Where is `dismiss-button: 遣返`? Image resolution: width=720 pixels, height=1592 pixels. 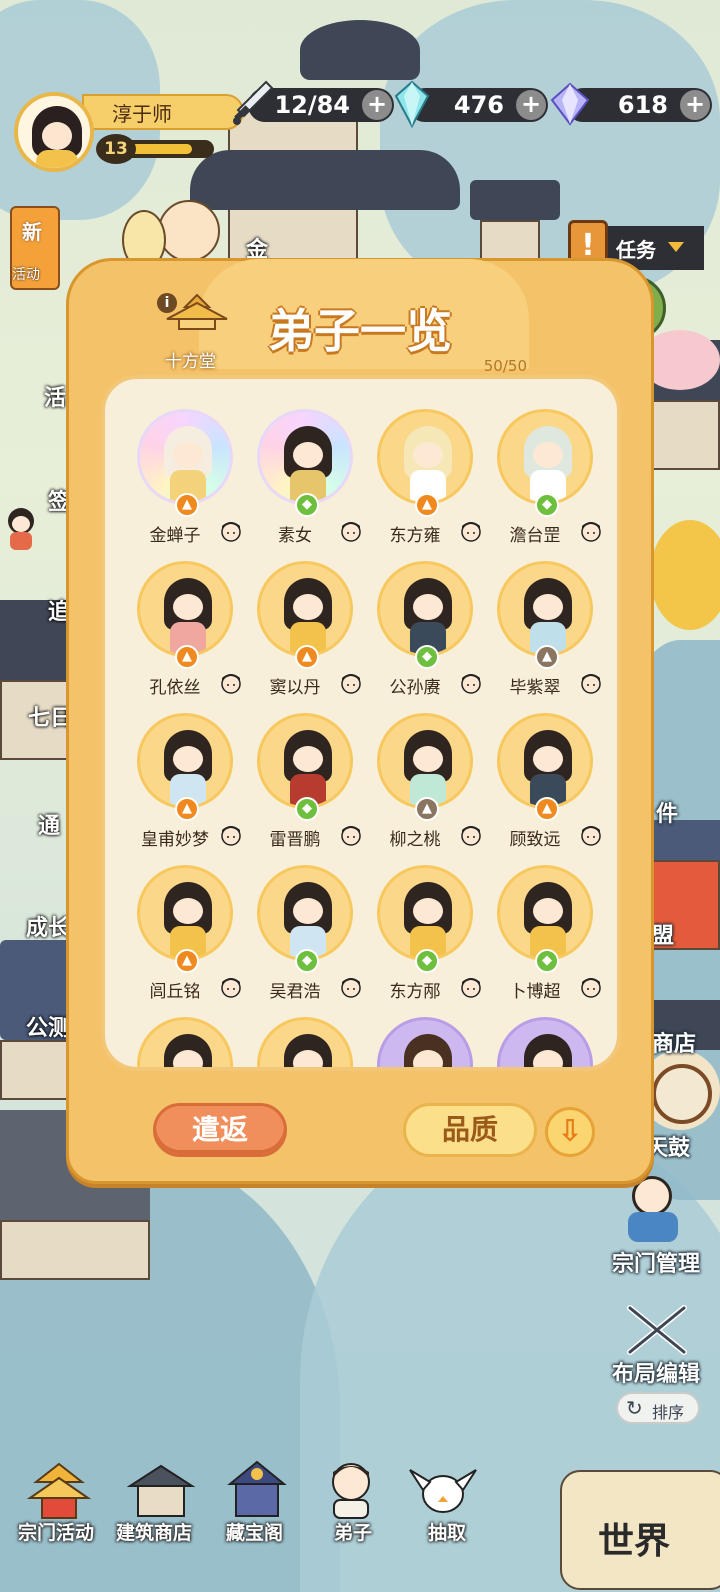
dismiss-button: 遣返 is located at coordinates (220, 1130).